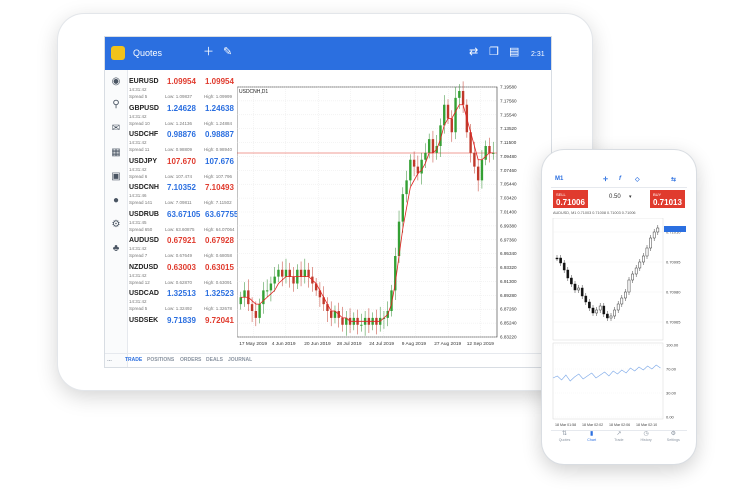  Describe the element at coordinates (219, 81) in the screenshot. I see `quote-ask: 1.09954` at that location.